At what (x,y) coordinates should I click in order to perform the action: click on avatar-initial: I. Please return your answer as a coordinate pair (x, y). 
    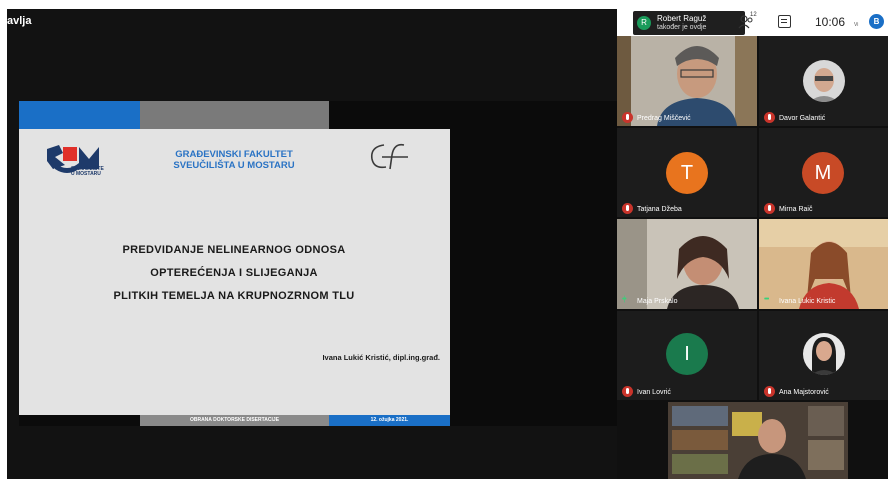
    Looking at the image, I should click on (687, 354).